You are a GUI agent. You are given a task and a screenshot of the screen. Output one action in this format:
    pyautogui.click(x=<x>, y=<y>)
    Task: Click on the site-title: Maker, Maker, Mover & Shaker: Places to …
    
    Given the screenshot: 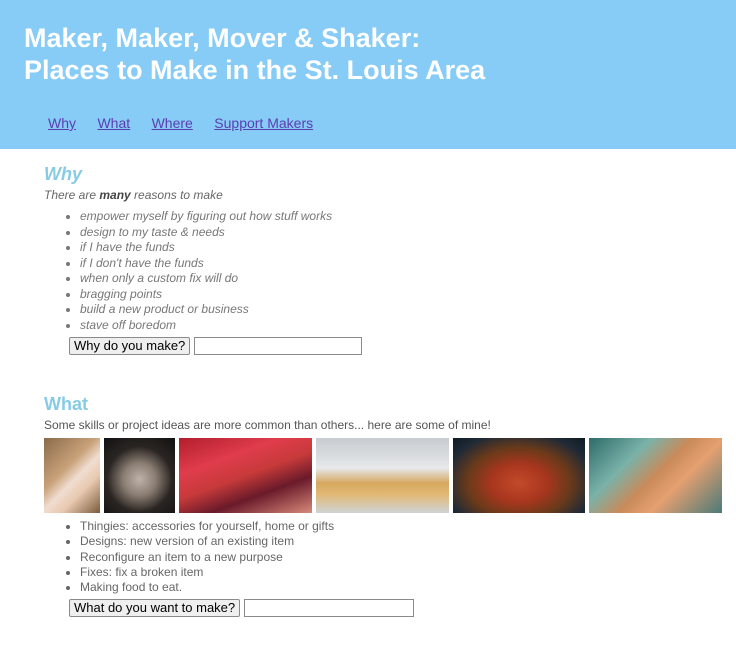 What is the action you would take?
    pyautogui.click(x=254, y=54)
    